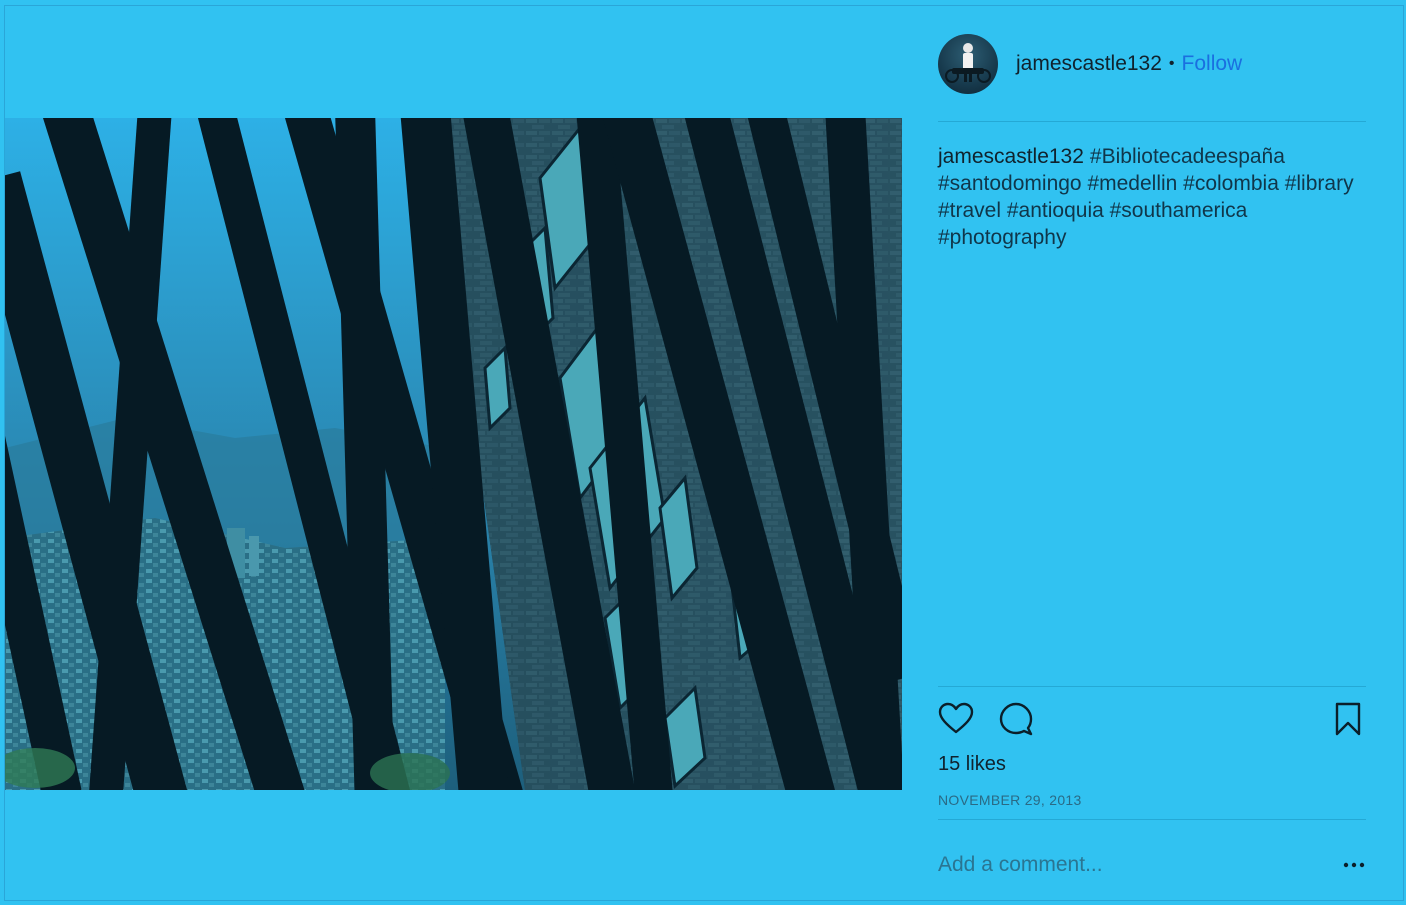 The image size is (1406, 905). I want to click on comment-divider, so click(1152, 819).